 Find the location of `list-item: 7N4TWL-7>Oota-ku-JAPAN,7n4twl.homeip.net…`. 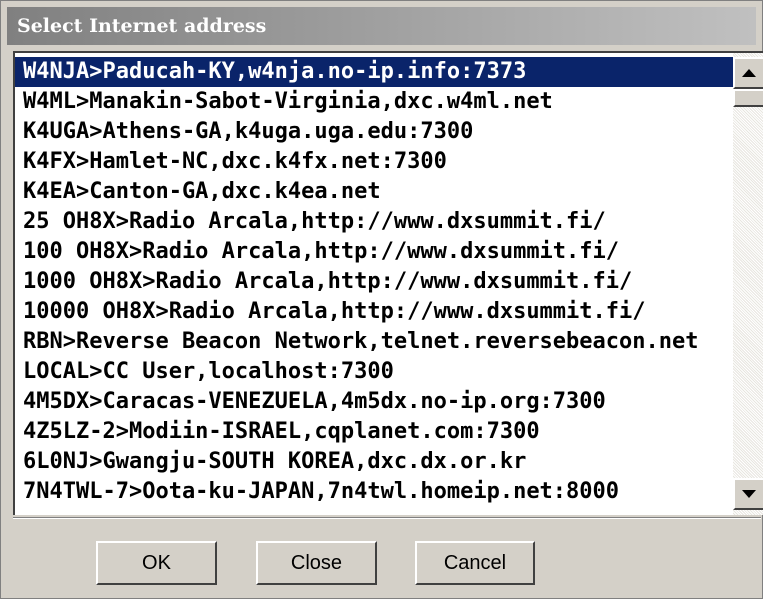

list-item: 7N4TWL-7>Oota-ku-JAPAN,7n4twl.homeip.net… is located at coordinates (374, 492).